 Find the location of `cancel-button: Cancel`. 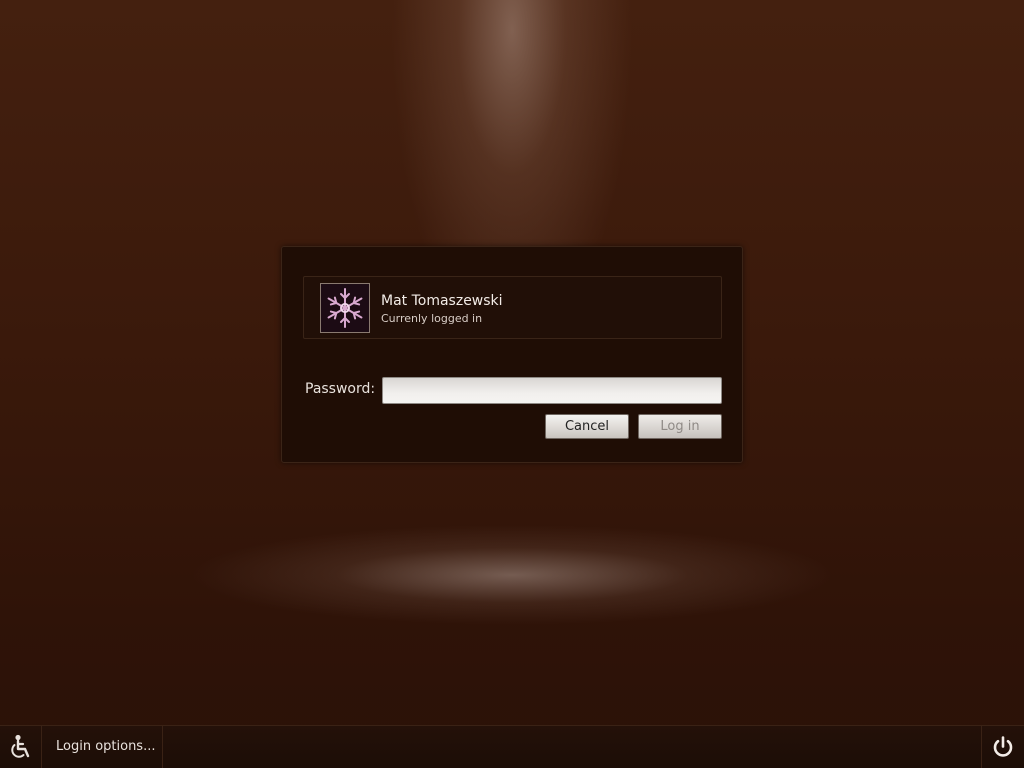

cancel-button: Cancel is located at coordinates (587, 426).